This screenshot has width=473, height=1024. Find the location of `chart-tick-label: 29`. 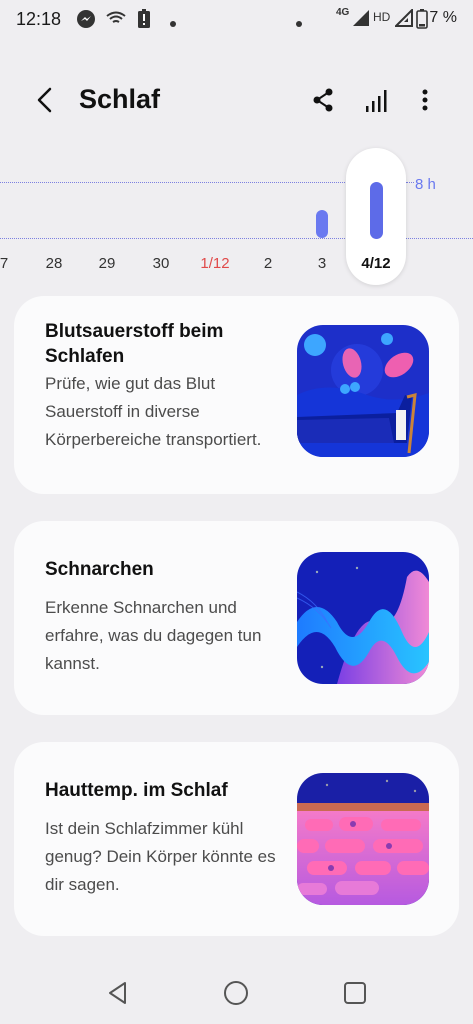

chart-tick-label: 29 is located at coordinates (107, 263).